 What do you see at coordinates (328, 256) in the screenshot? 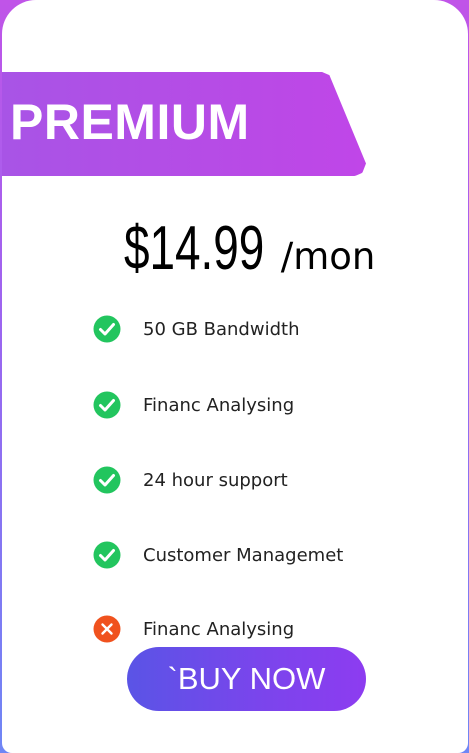
I see `price-period: /mon` at bounding box center [328, 256].